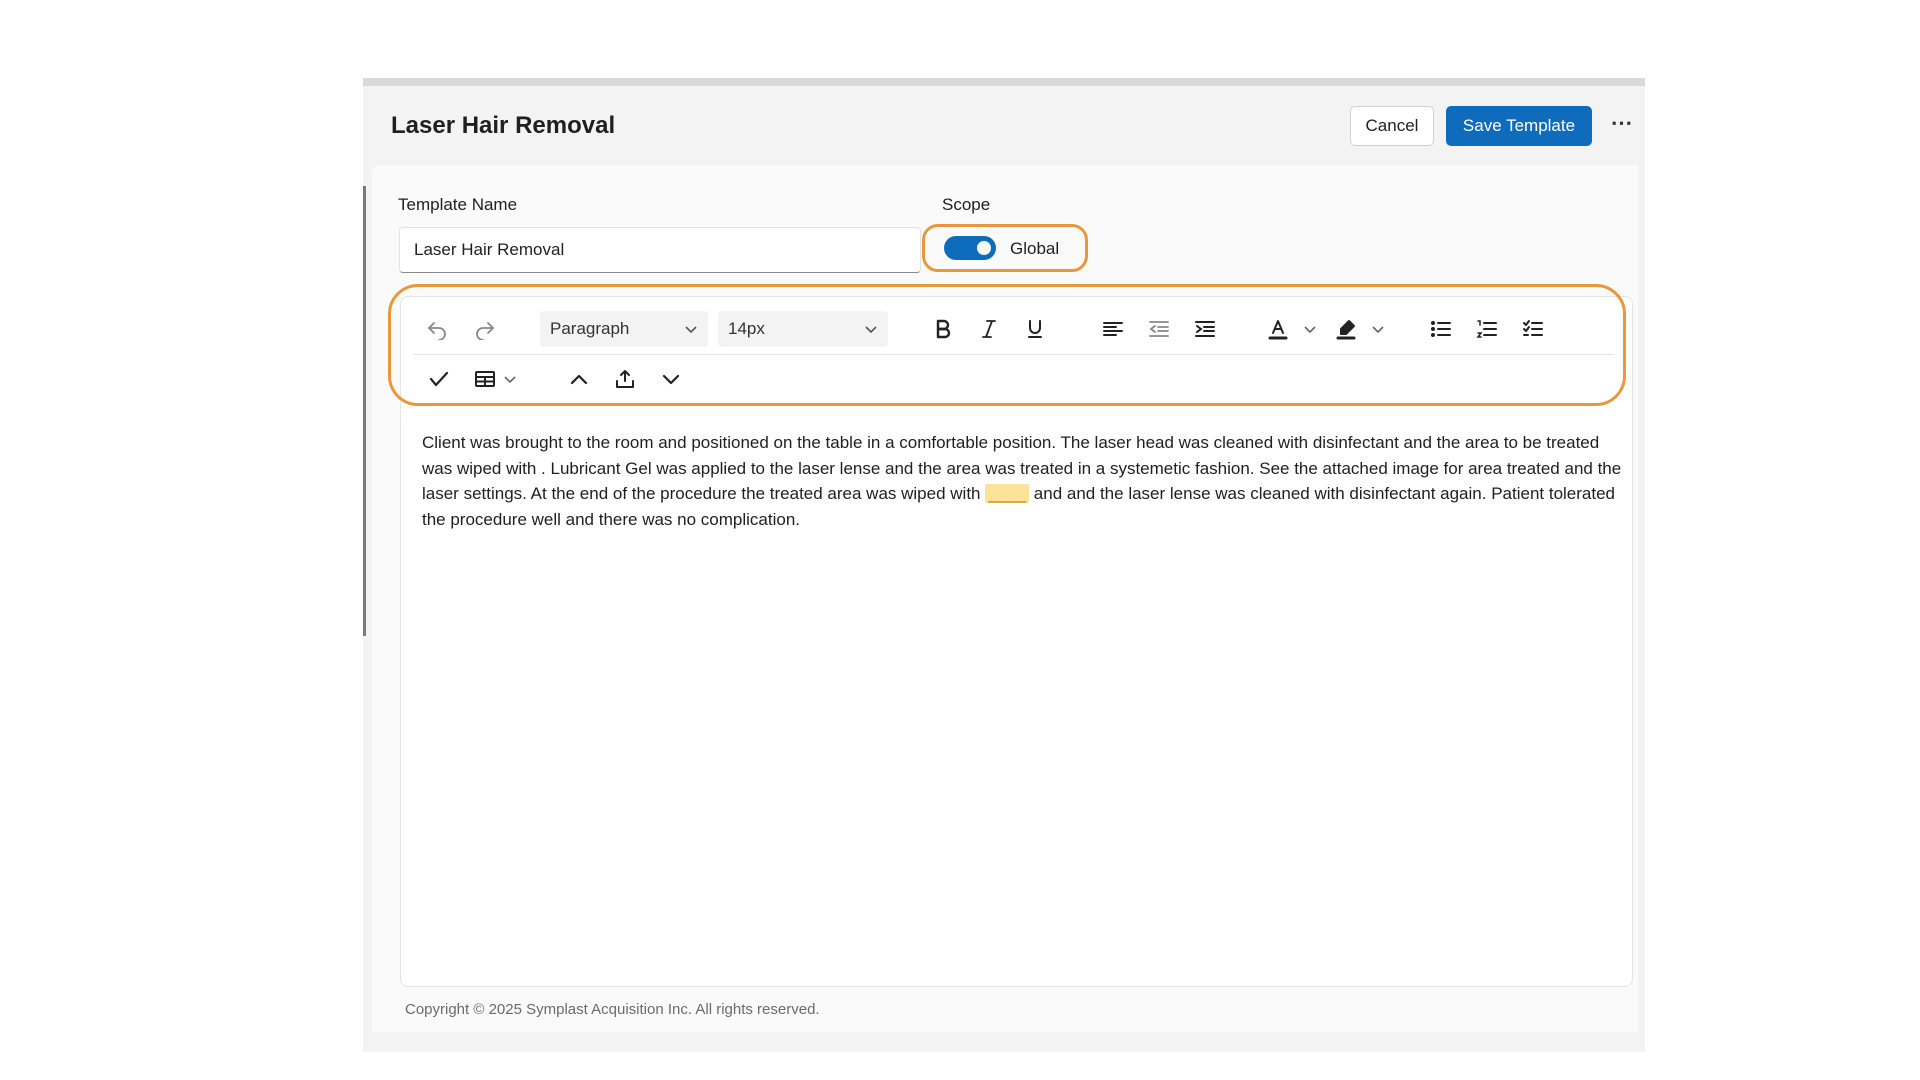 The height and width of the screenshot is (1080, 1920). I want to click on bold-icon, so click(943, 329).